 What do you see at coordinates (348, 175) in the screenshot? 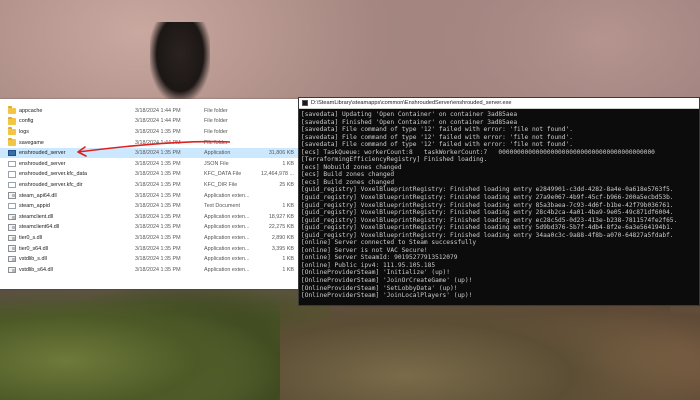
I see `console-line: [ecs] Build zones changed` at bounding box center [348, 175].